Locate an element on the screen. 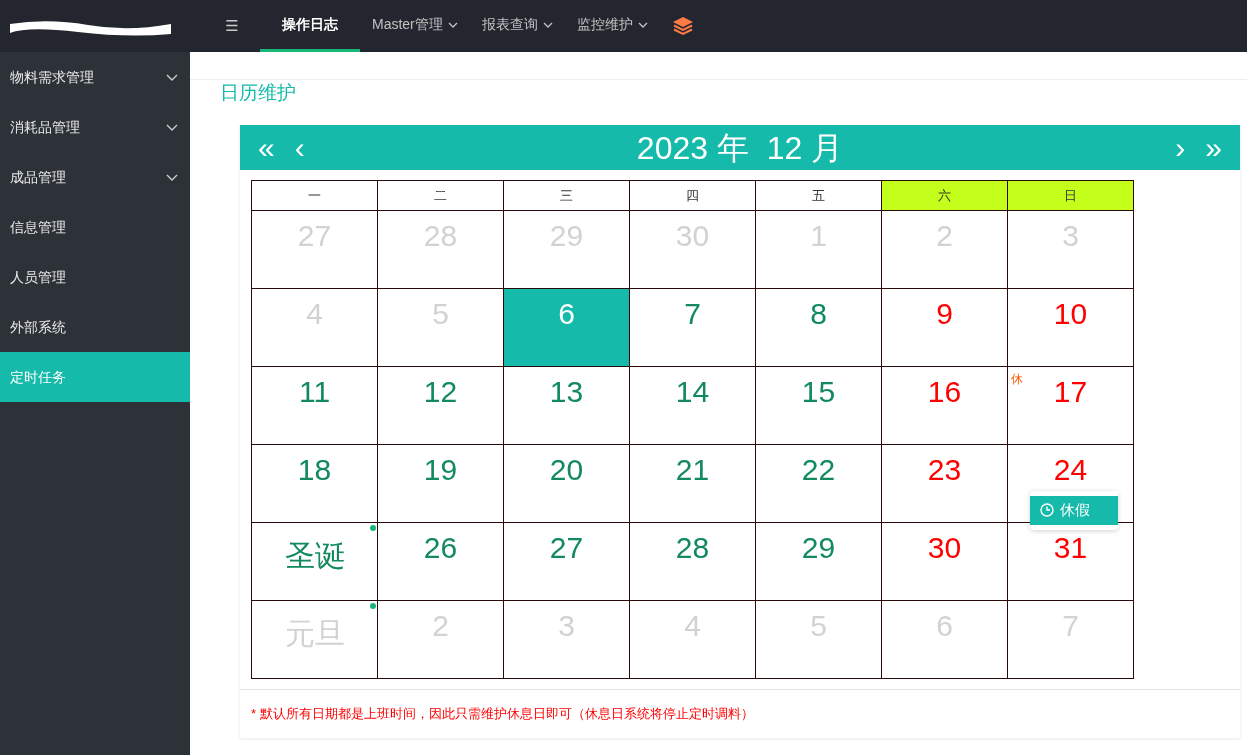  calendar-title: 2023 年 12 月 is located at coordinates (740, 148).